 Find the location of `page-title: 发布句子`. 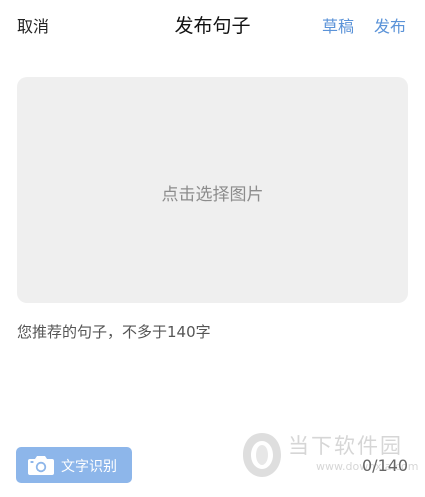

page-title: 发布句子 is located at coordinates (212, 26).